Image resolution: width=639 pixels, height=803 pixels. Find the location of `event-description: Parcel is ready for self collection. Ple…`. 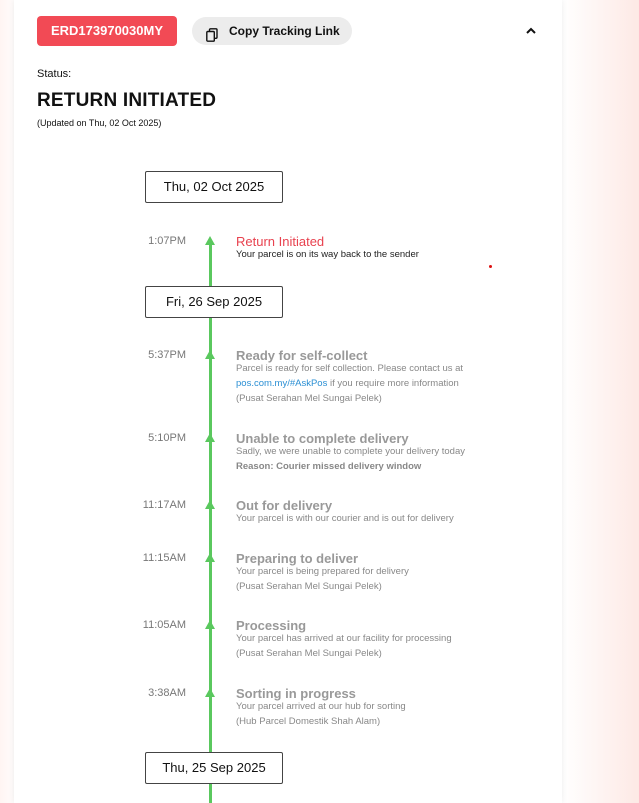

event-description: Parcel is ready for self collection. Ple… is located at coordinates (350, 368).